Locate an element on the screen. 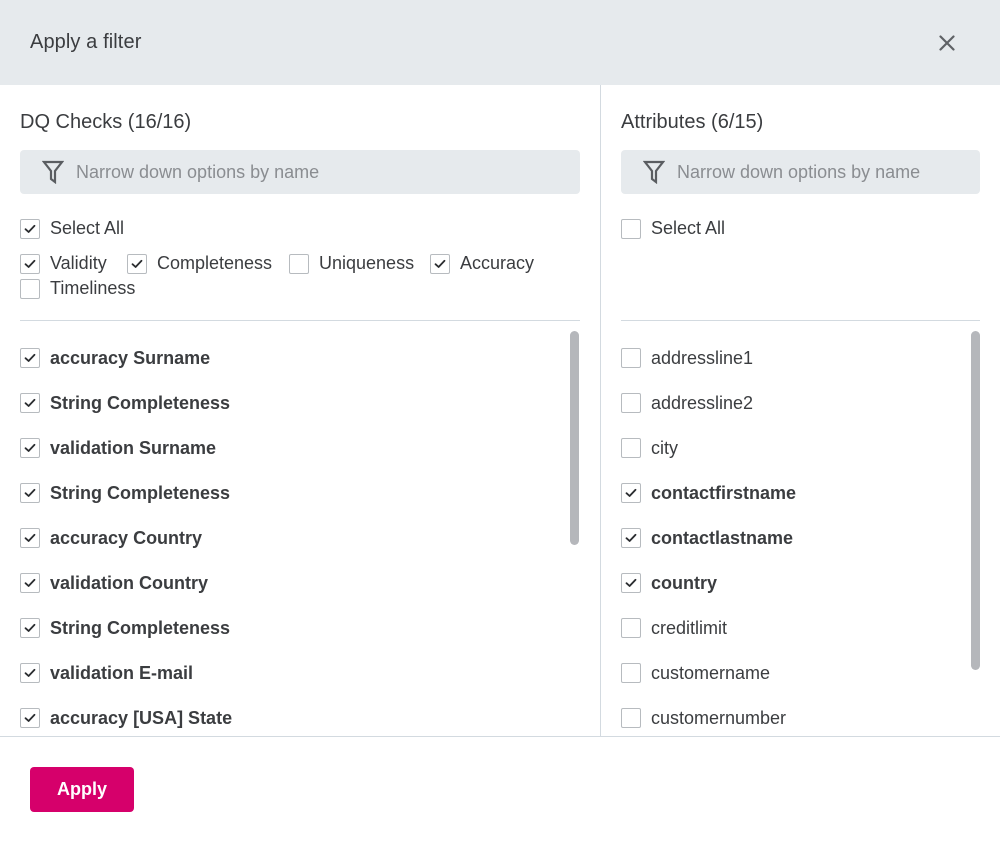  category-timeliness: Timeliness is located at coordinates (77, 288).